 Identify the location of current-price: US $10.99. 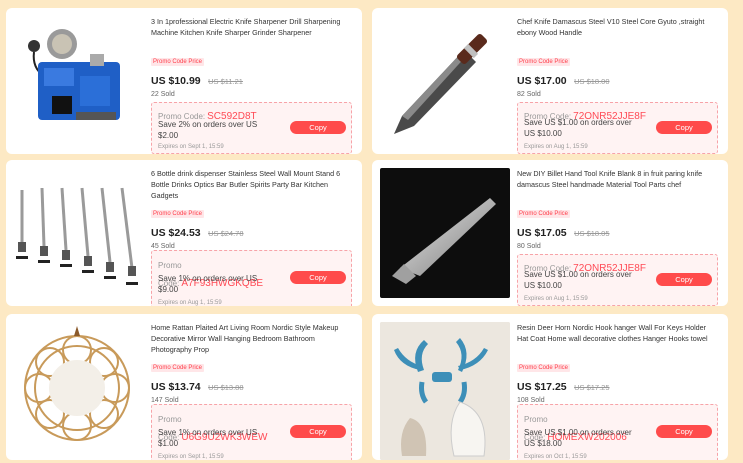
(176, 81).